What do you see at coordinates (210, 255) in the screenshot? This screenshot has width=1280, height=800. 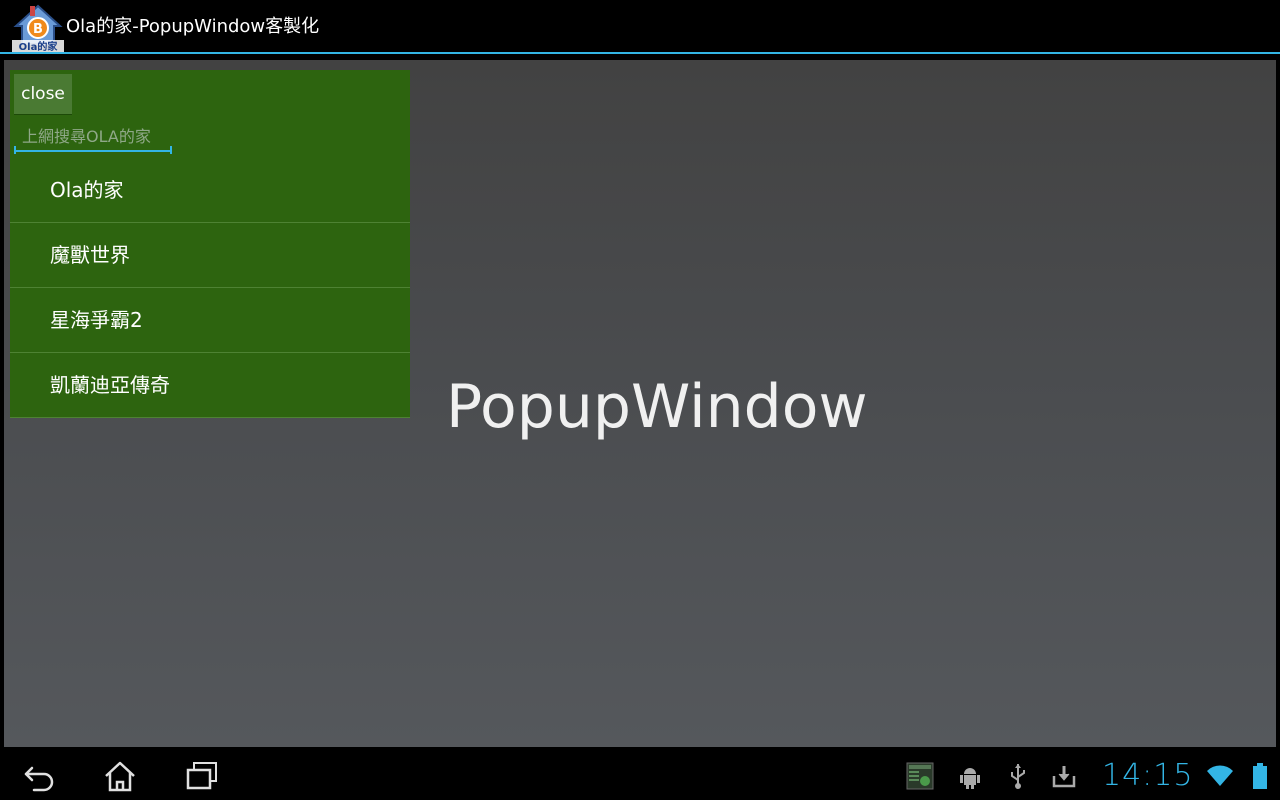 I see `list-item-warcraft: 魔獸世界` at bounding box center [210, 255].